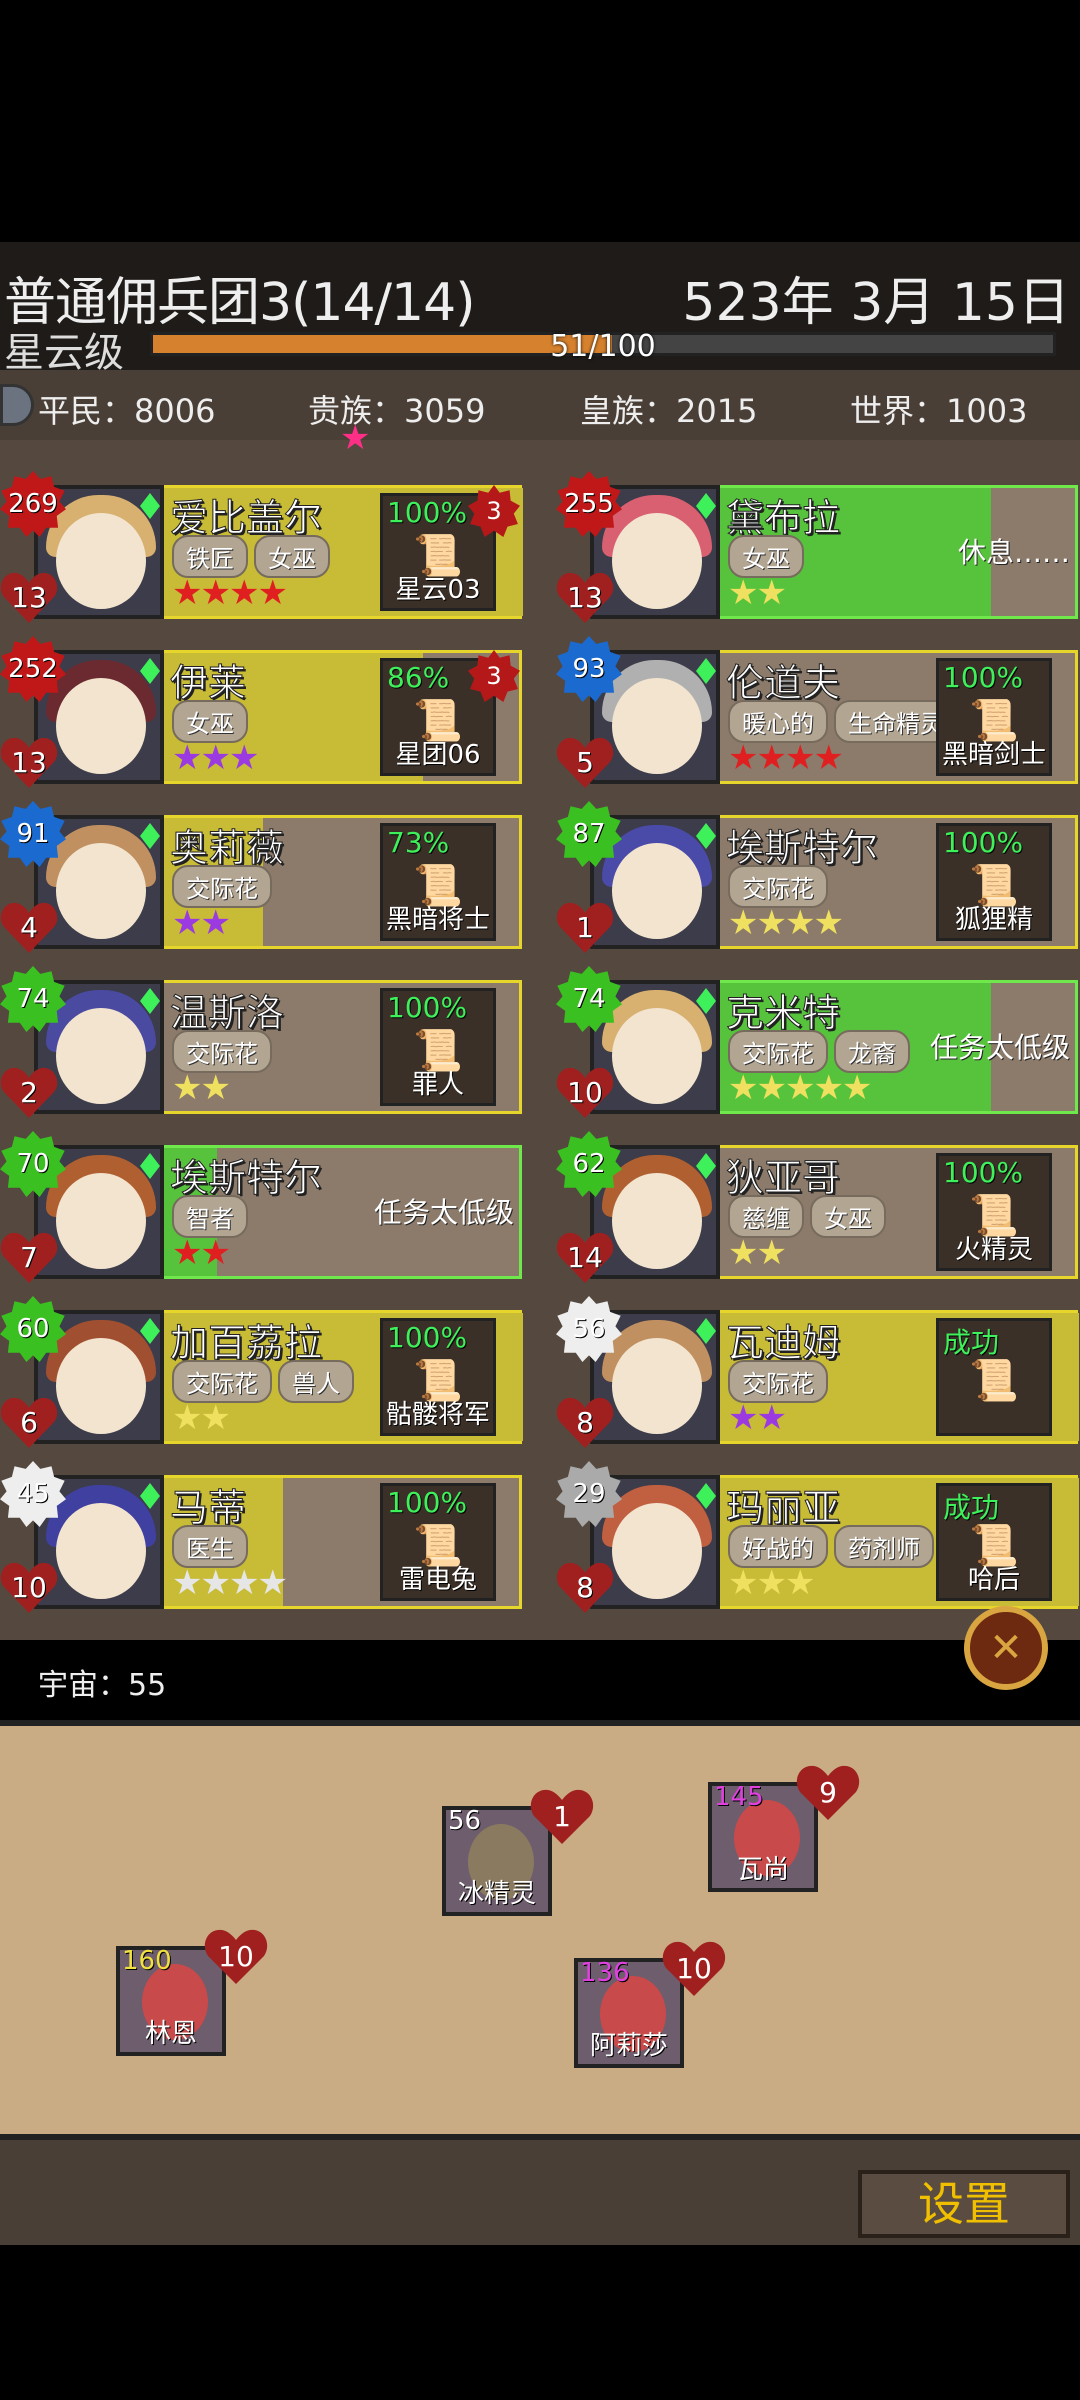 This screenshot has height=2400, width=1080. What do you see at coordinates (971, 1342) in the screenshot?
I see `task-progress: 成功` at bounding box center [971, 1342].